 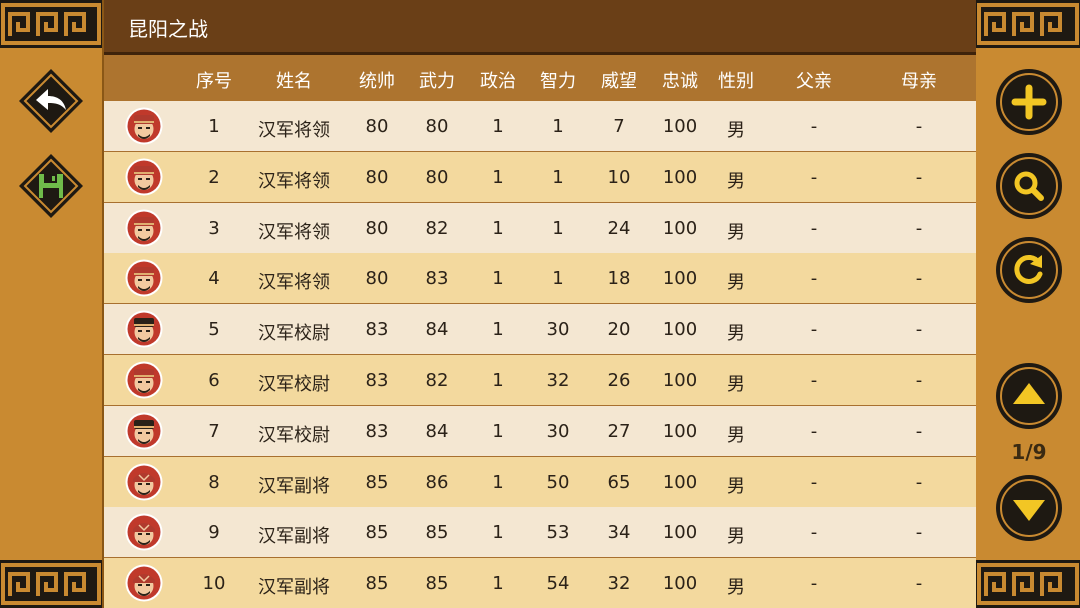 I want to click on col-header-gender: 性别, so click(x=736, y=80).